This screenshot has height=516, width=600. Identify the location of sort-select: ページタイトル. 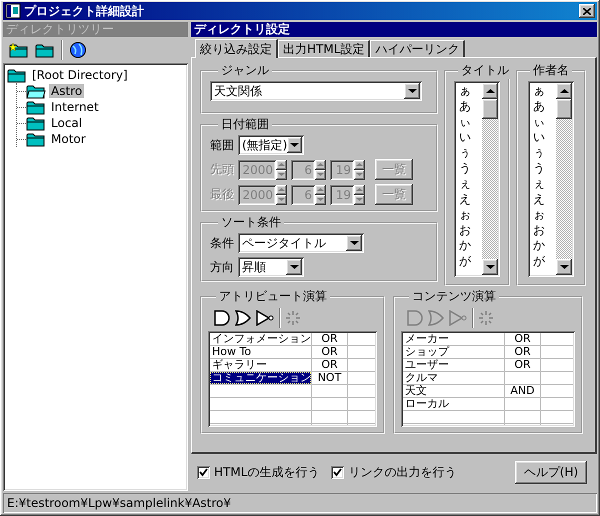
(301, 243).